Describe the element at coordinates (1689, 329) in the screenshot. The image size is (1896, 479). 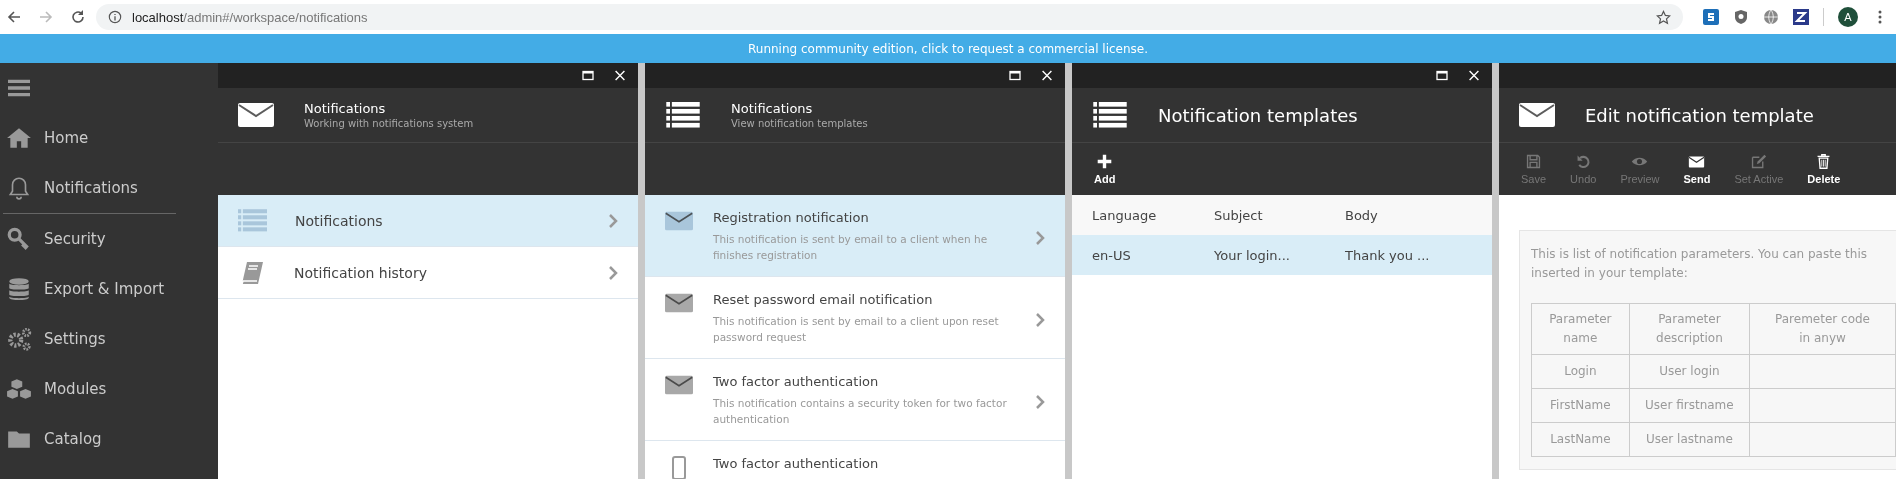
I see `column-header: Parameter description` at that location.